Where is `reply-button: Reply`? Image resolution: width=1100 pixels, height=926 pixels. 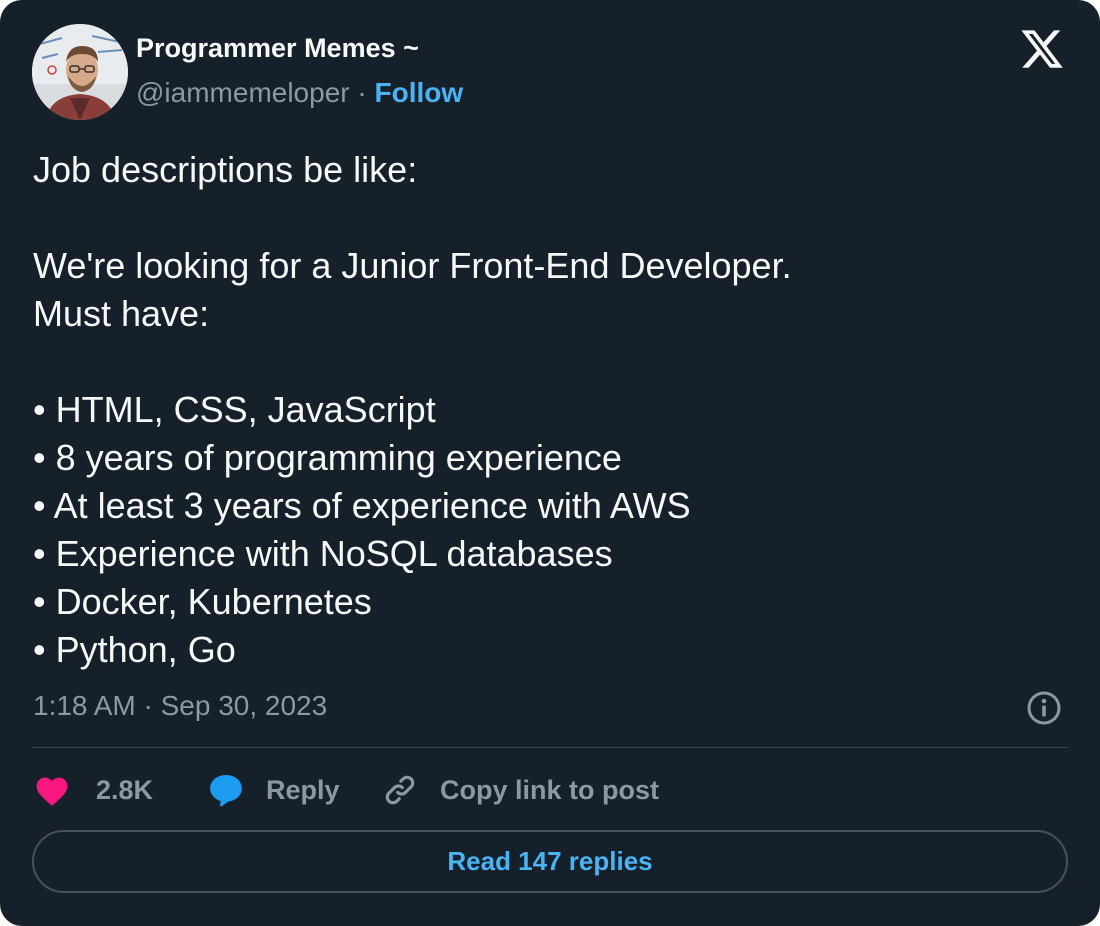
reply-button: Reply is located at coordinates (273, 790).